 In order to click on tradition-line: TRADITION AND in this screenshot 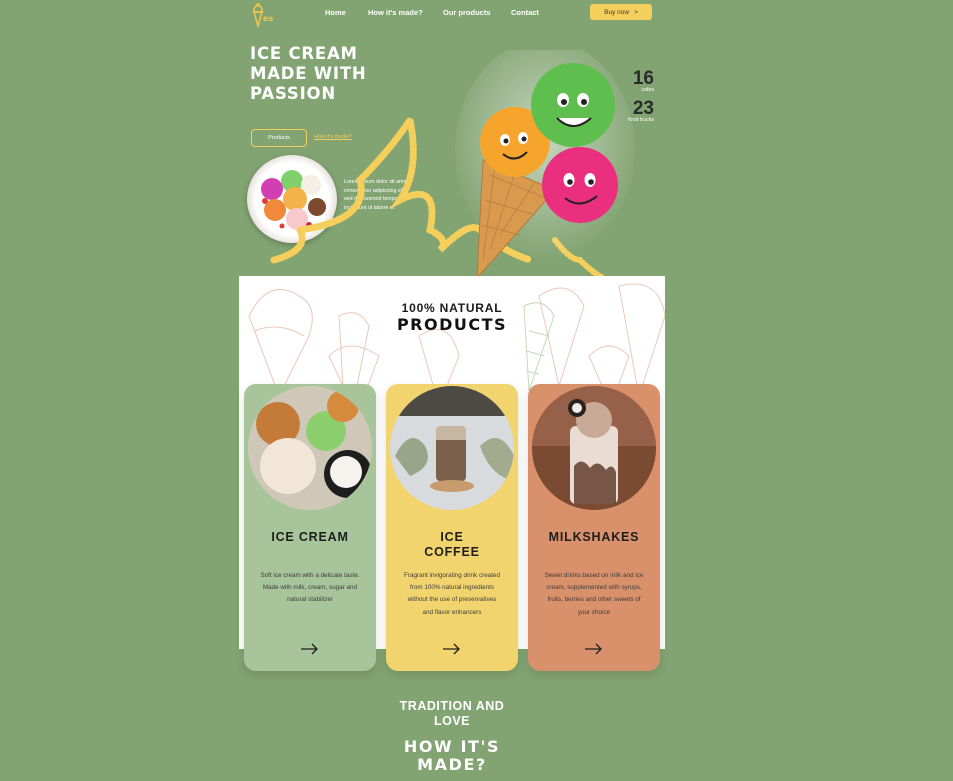, I will do `click(452, 706)`.